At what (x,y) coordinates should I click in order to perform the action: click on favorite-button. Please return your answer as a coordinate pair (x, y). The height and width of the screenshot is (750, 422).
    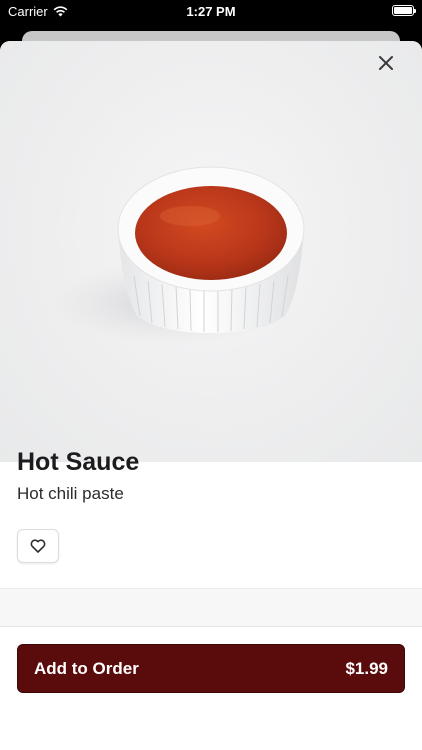
    Looking at the image, I should click on (38, 546).